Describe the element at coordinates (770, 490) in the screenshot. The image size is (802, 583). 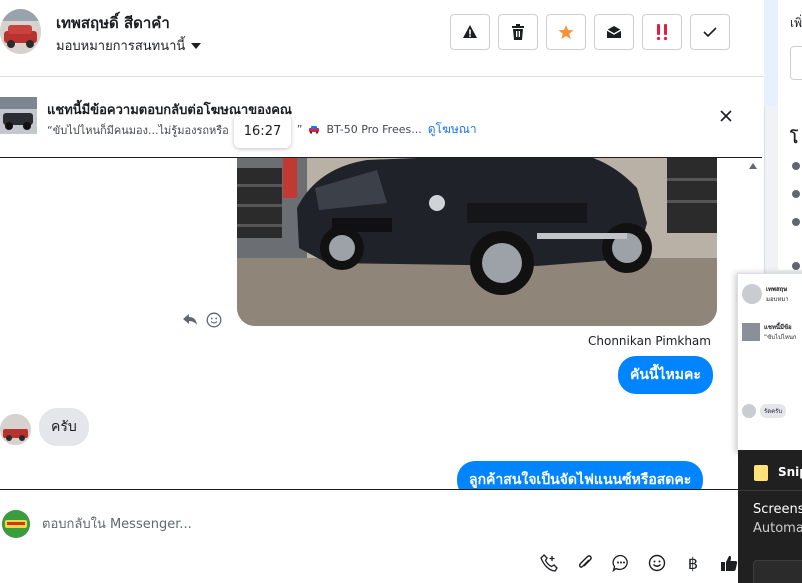
I see `snip-divider` at that location.